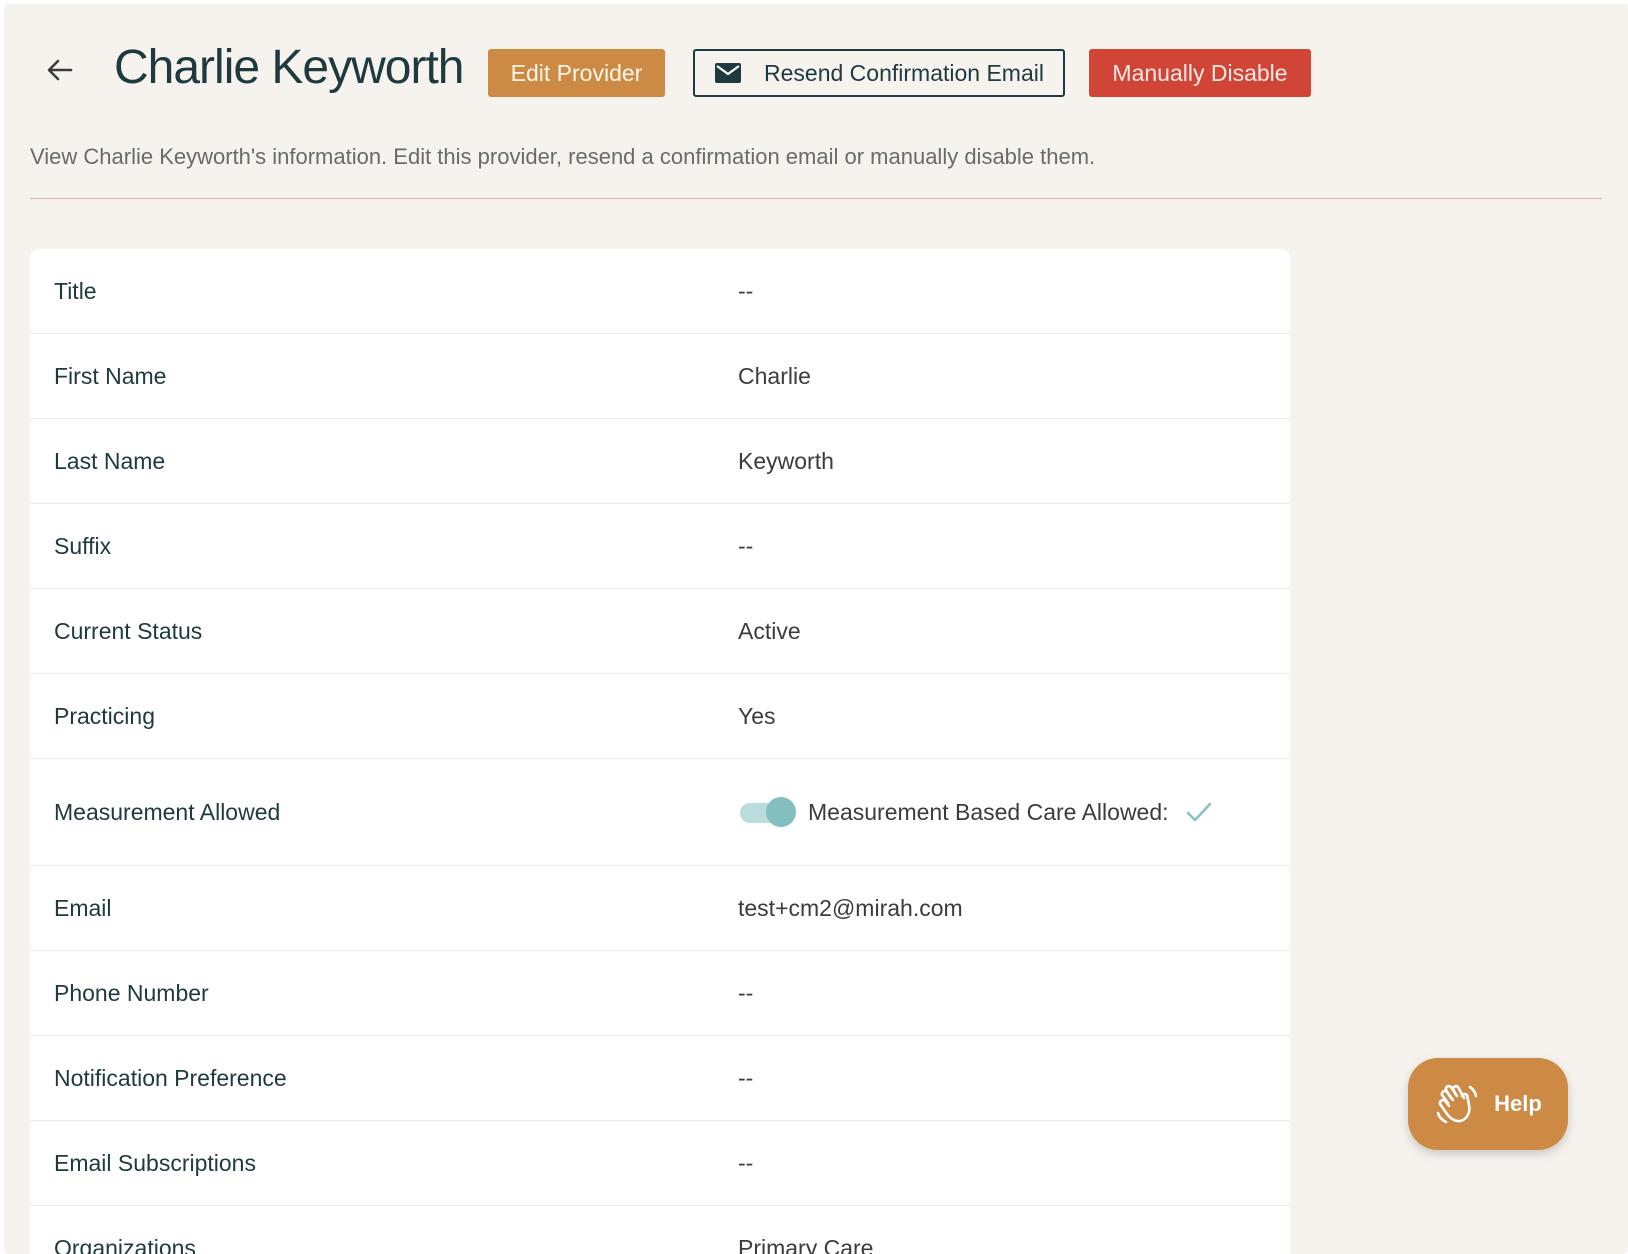 The width and height of the screenshot is (1628, 1254). What do you see at coordinates (131, 992) in the screenshot?
I see `detail-label: Phone Number` at bounding box center [131, 992].